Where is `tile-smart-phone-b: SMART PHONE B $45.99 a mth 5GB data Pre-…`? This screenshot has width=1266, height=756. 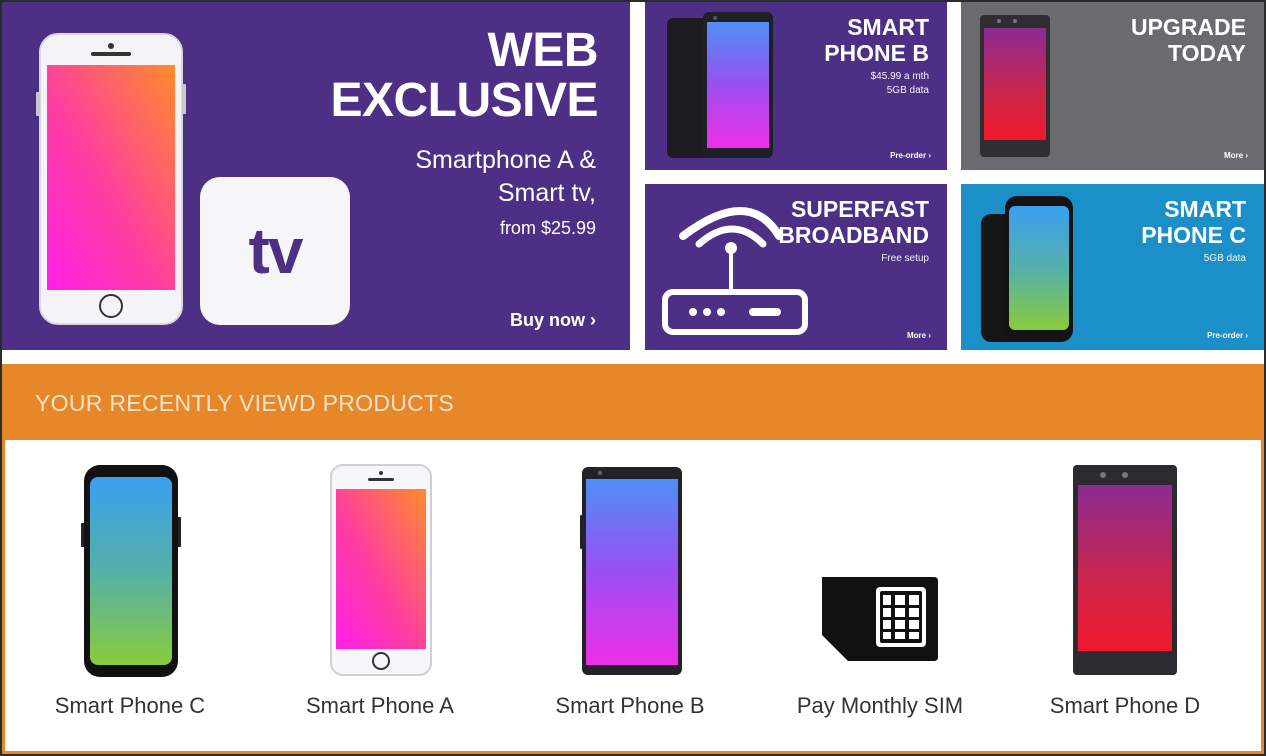
tile-smart-phone-b: SMART PHONE B $45.99 a mth 5GB data Pre-… is located at coordinates (796, 86).